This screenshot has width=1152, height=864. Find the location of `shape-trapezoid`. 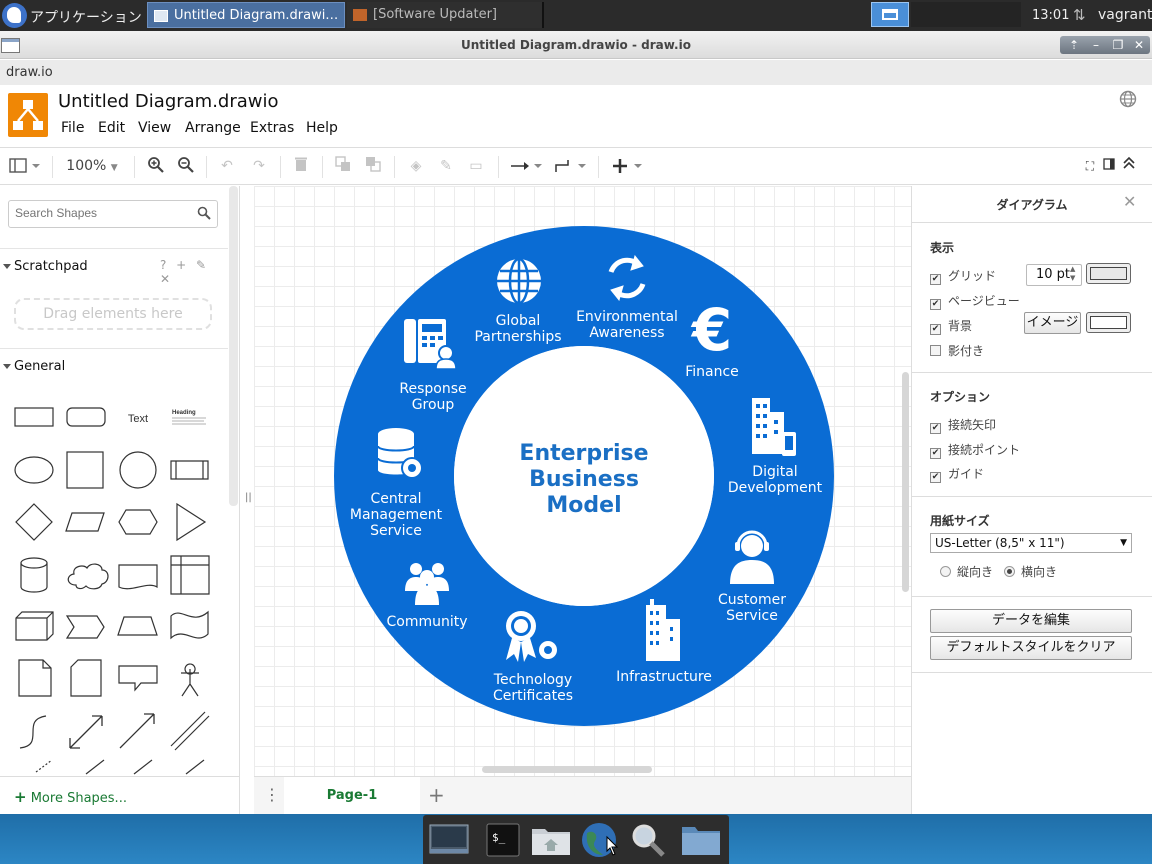

shape-trapezoid is located at coordinates (137, 626).